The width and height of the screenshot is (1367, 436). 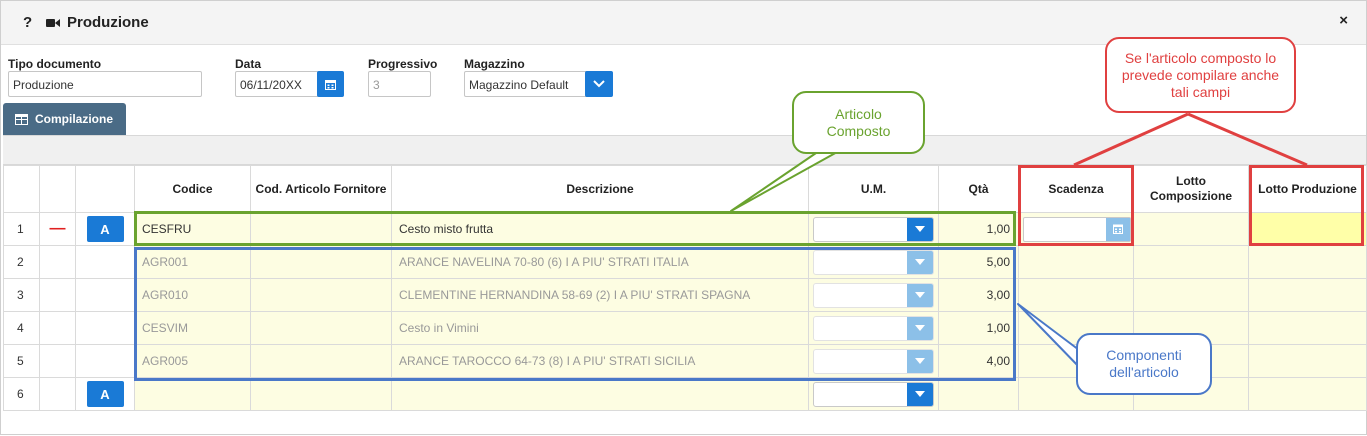 What do you see at coordinates (1076, 189) in the screenshot?
I see `header-scadenza: Scadenza` at bounding box center [1076, 189].